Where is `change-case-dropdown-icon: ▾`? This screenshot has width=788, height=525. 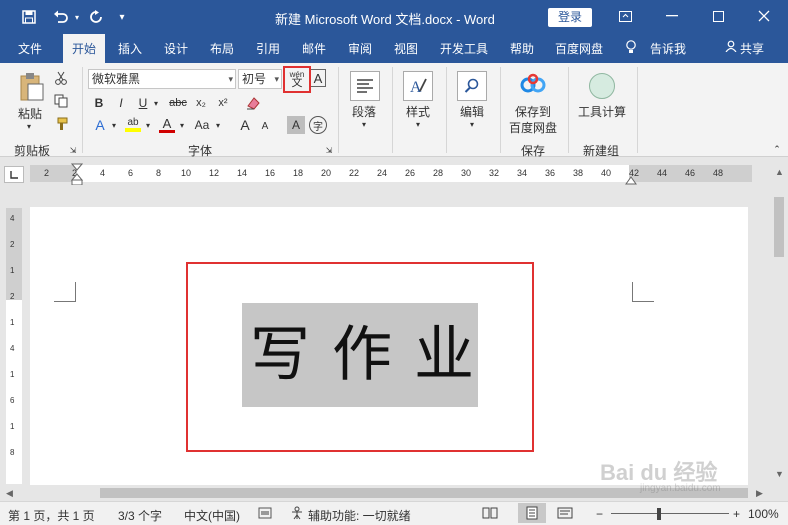 change-case-dropdown-icon: ▾ is located at coordinates (218, 125).